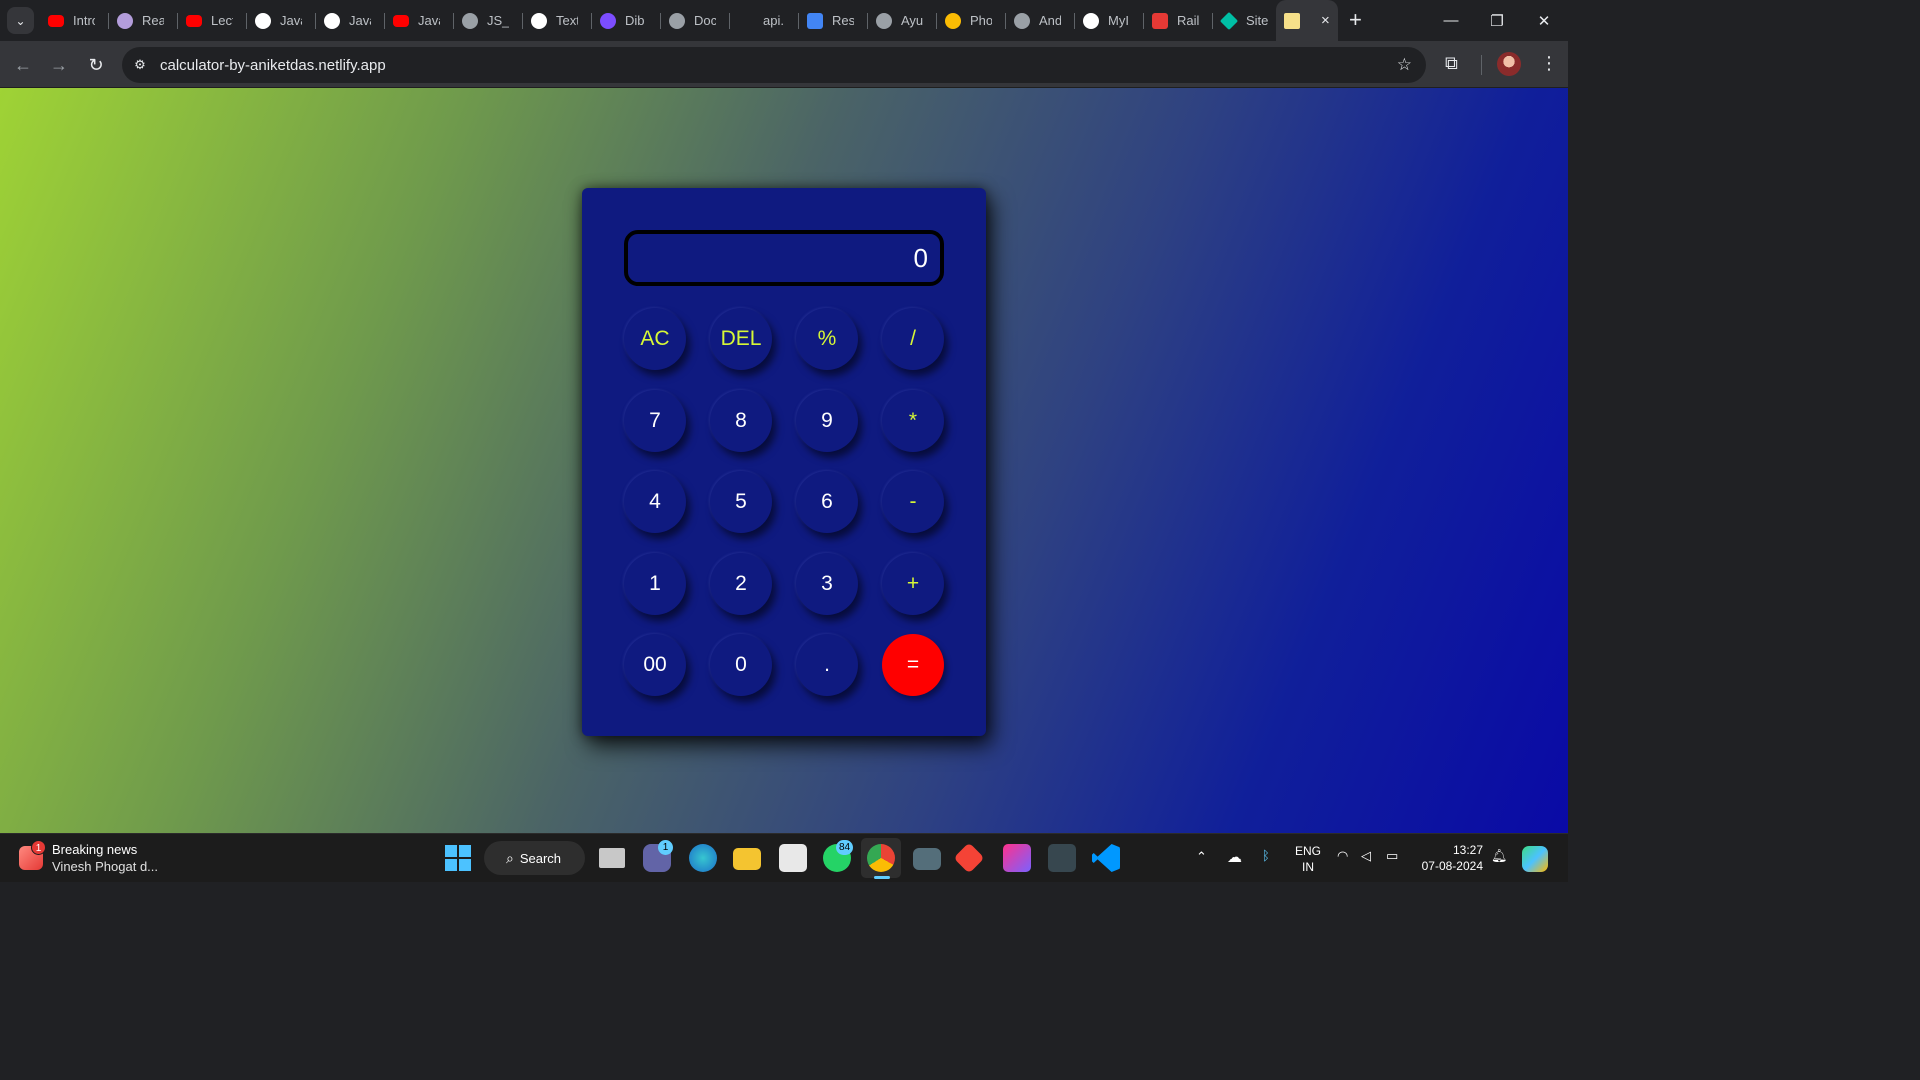 The height and width of the screenshot is (1080, 1920). I want to click on clock: 13:27 07-08-2024, so click(1451, 858).